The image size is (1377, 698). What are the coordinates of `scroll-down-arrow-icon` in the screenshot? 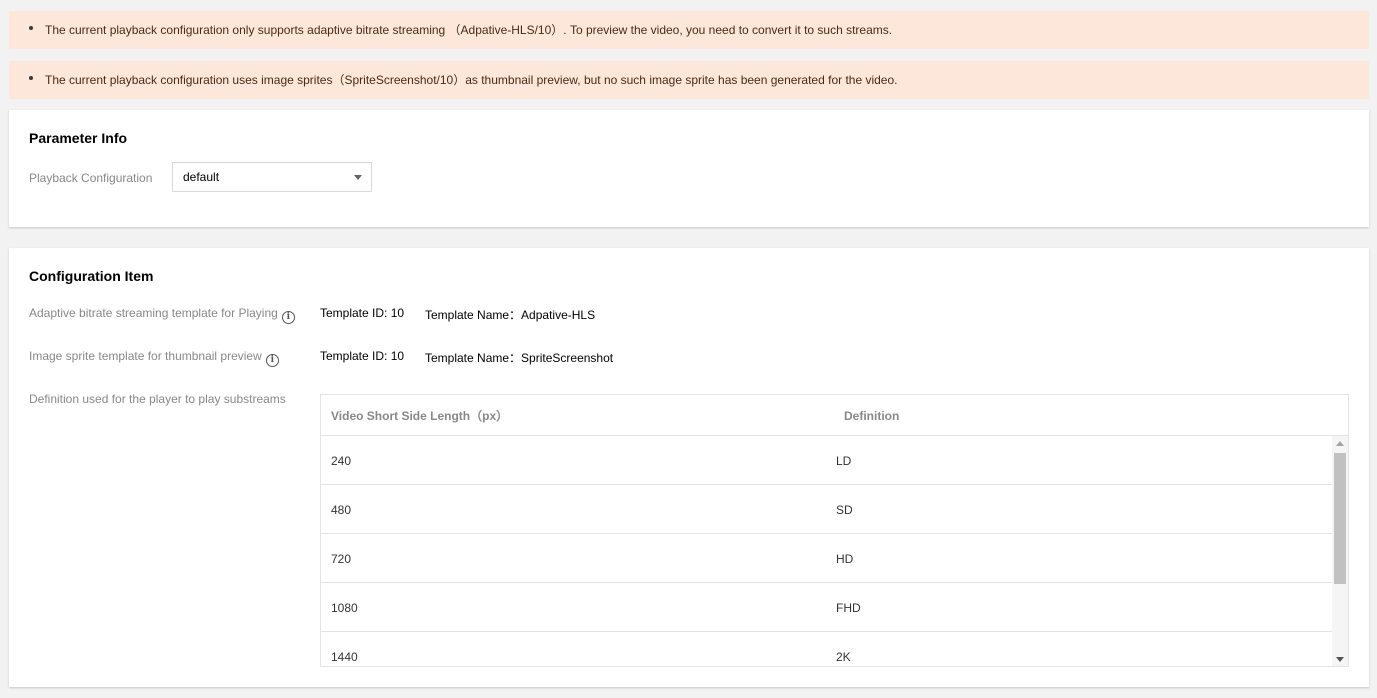 It's located at (1340, 659).